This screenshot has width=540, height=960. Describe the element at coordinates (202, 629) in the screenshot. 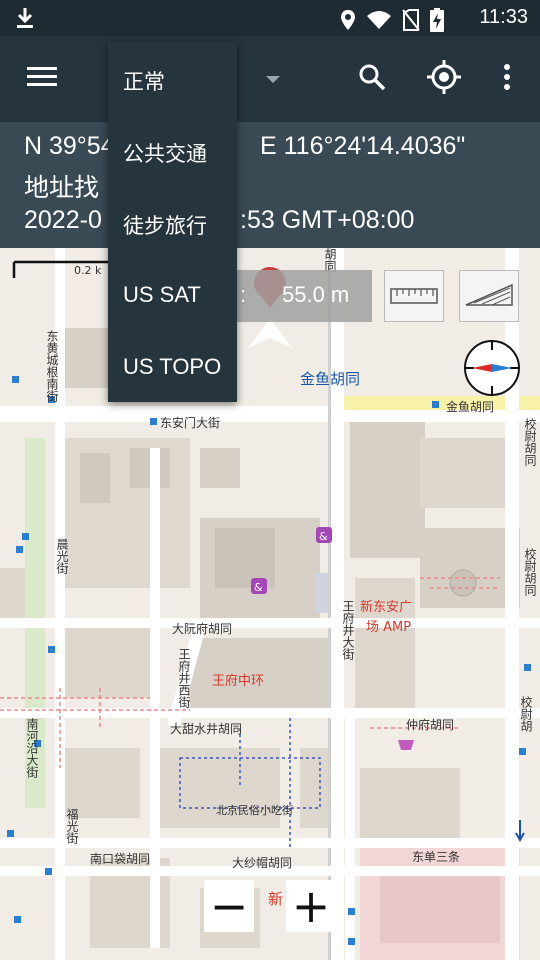

I see `label-dayuanfu: 大阮府胡同` at that location.